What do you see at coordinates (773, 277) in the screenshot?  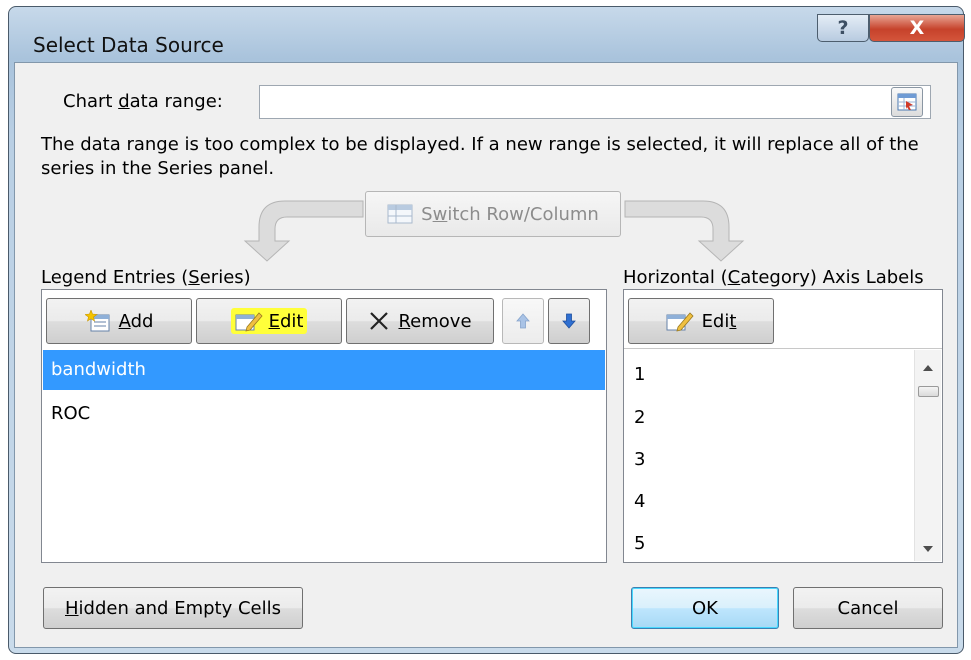 I see `axis-labels-title: Horizontal (Category) Axis Labels` at bounding box center [773, 277].